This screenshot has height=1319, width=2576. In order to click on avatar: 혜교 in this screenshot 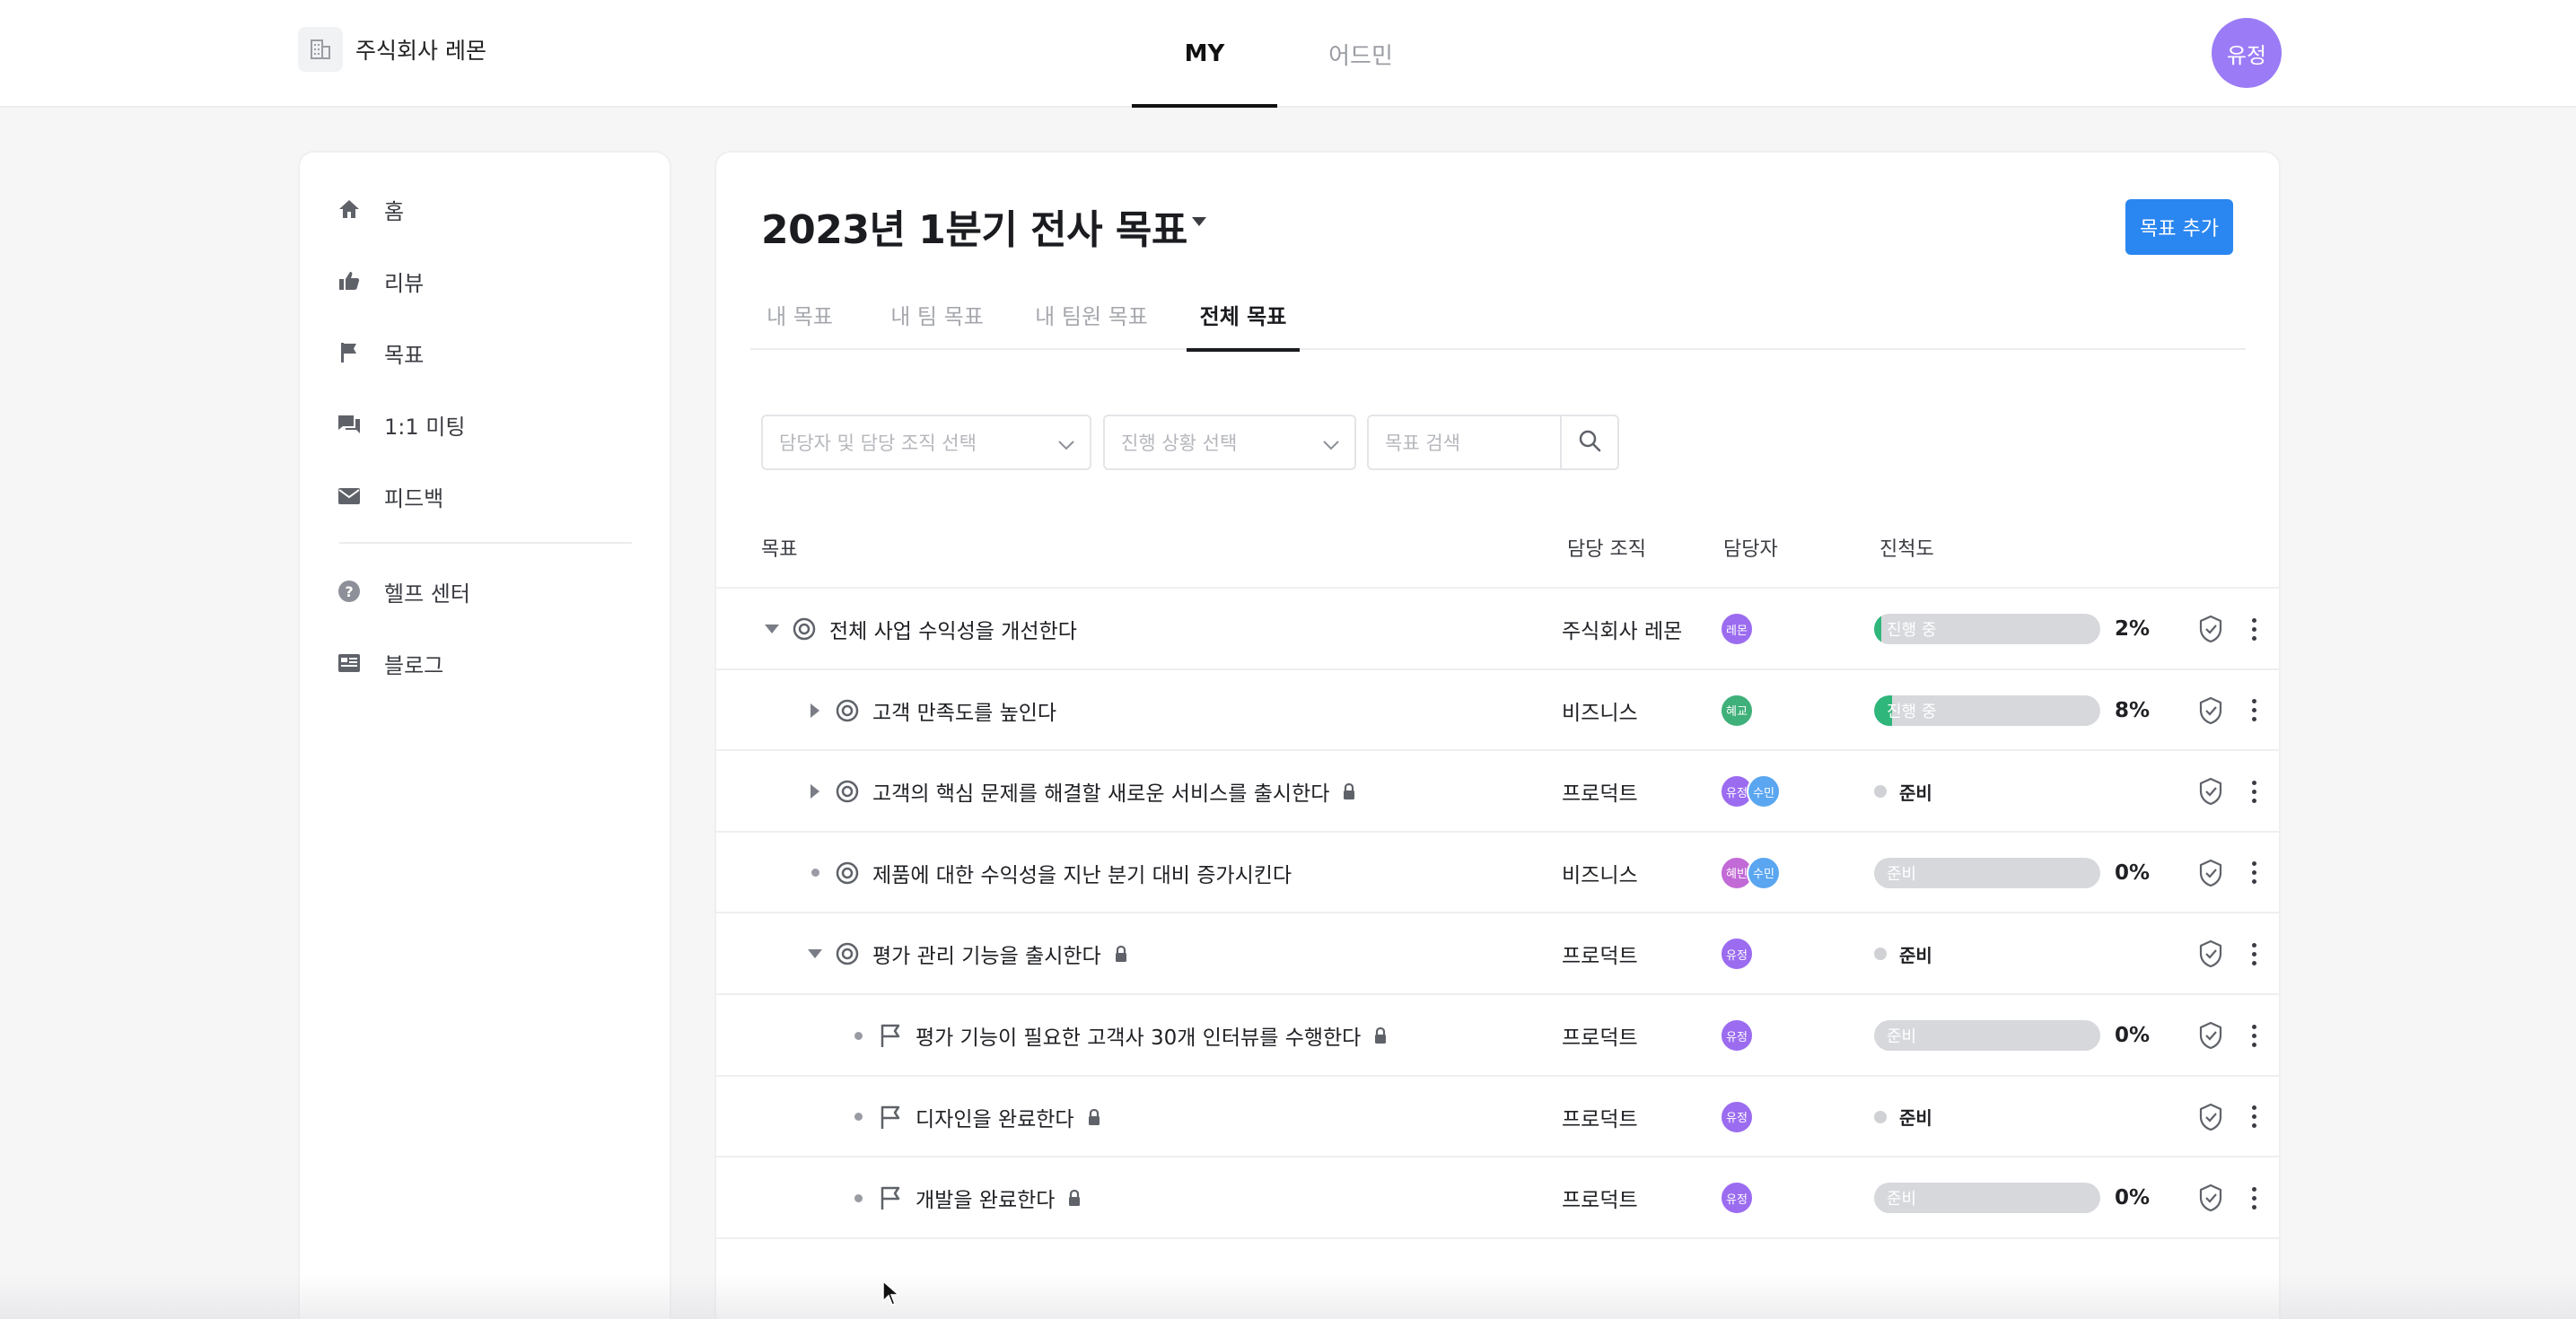, I will do `click(1737, 710)`.